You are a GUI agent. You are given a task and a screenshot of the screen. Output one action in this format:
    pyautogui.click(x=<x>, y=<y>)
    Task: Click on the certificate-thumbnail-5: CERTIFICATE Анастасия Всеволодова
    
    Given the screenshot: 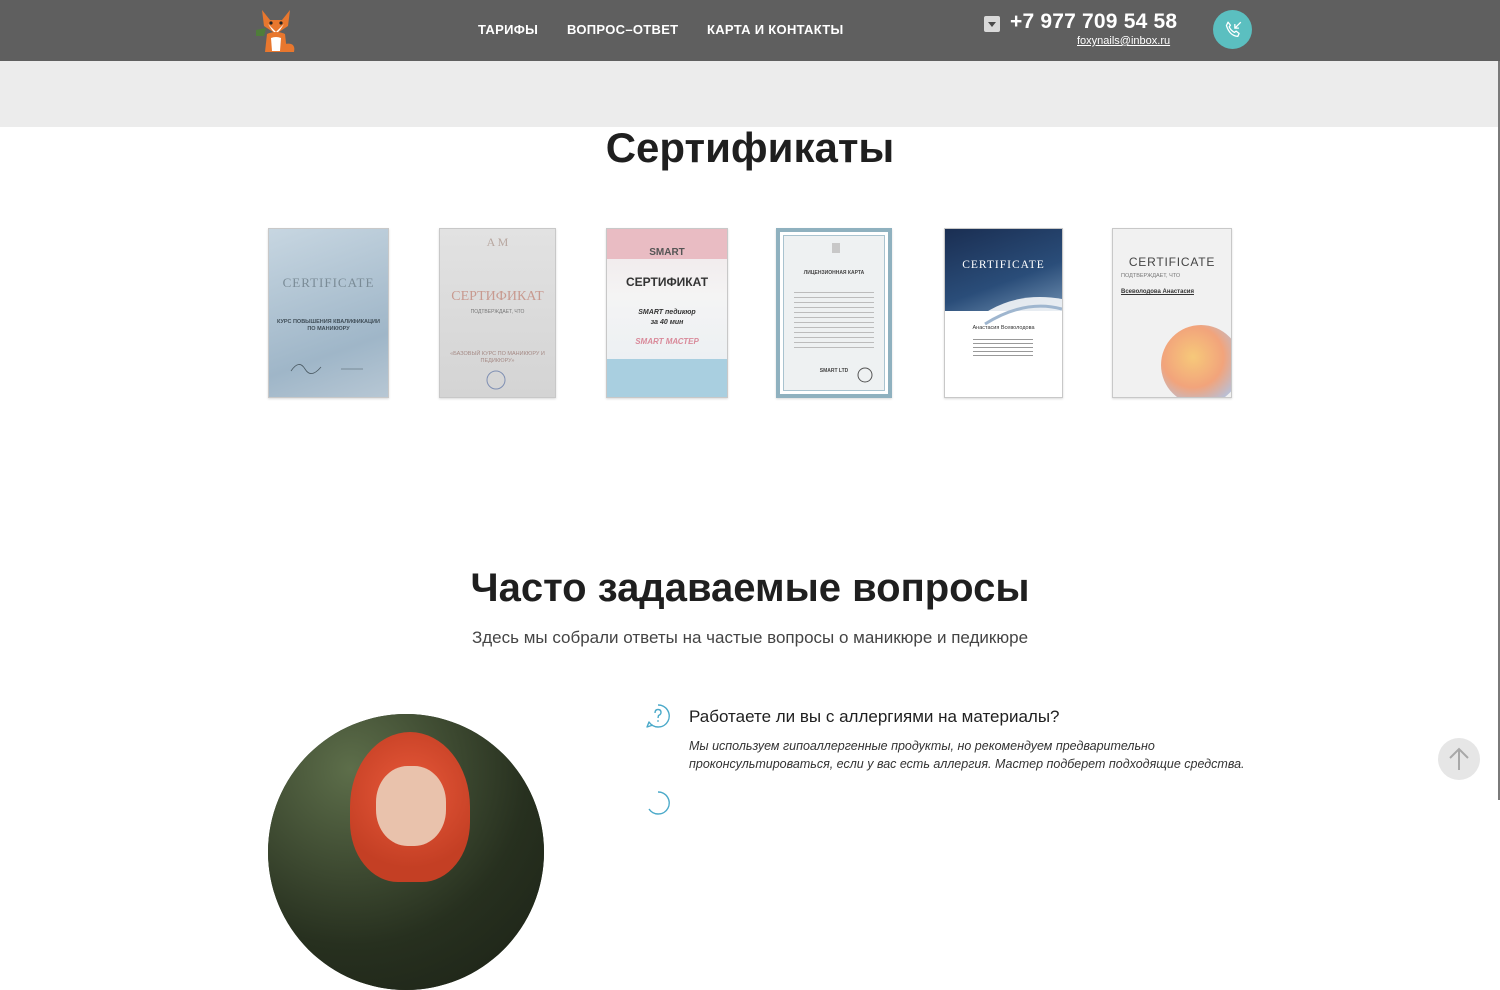 What is the action you would take?
    pyautogui.click(x=1003, y=313)
    